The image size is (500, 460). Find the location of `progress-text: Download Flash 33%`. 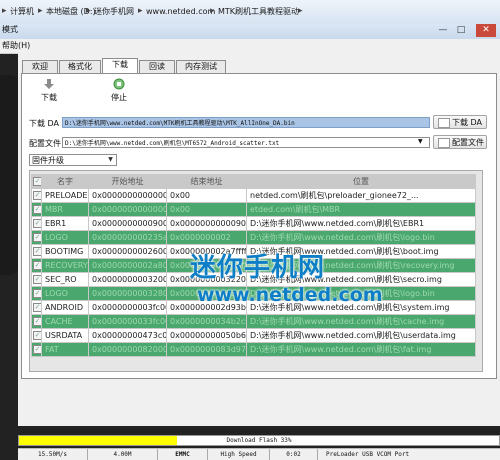

progress-text: Download Flash 33% is located at coordinates (259, 440).